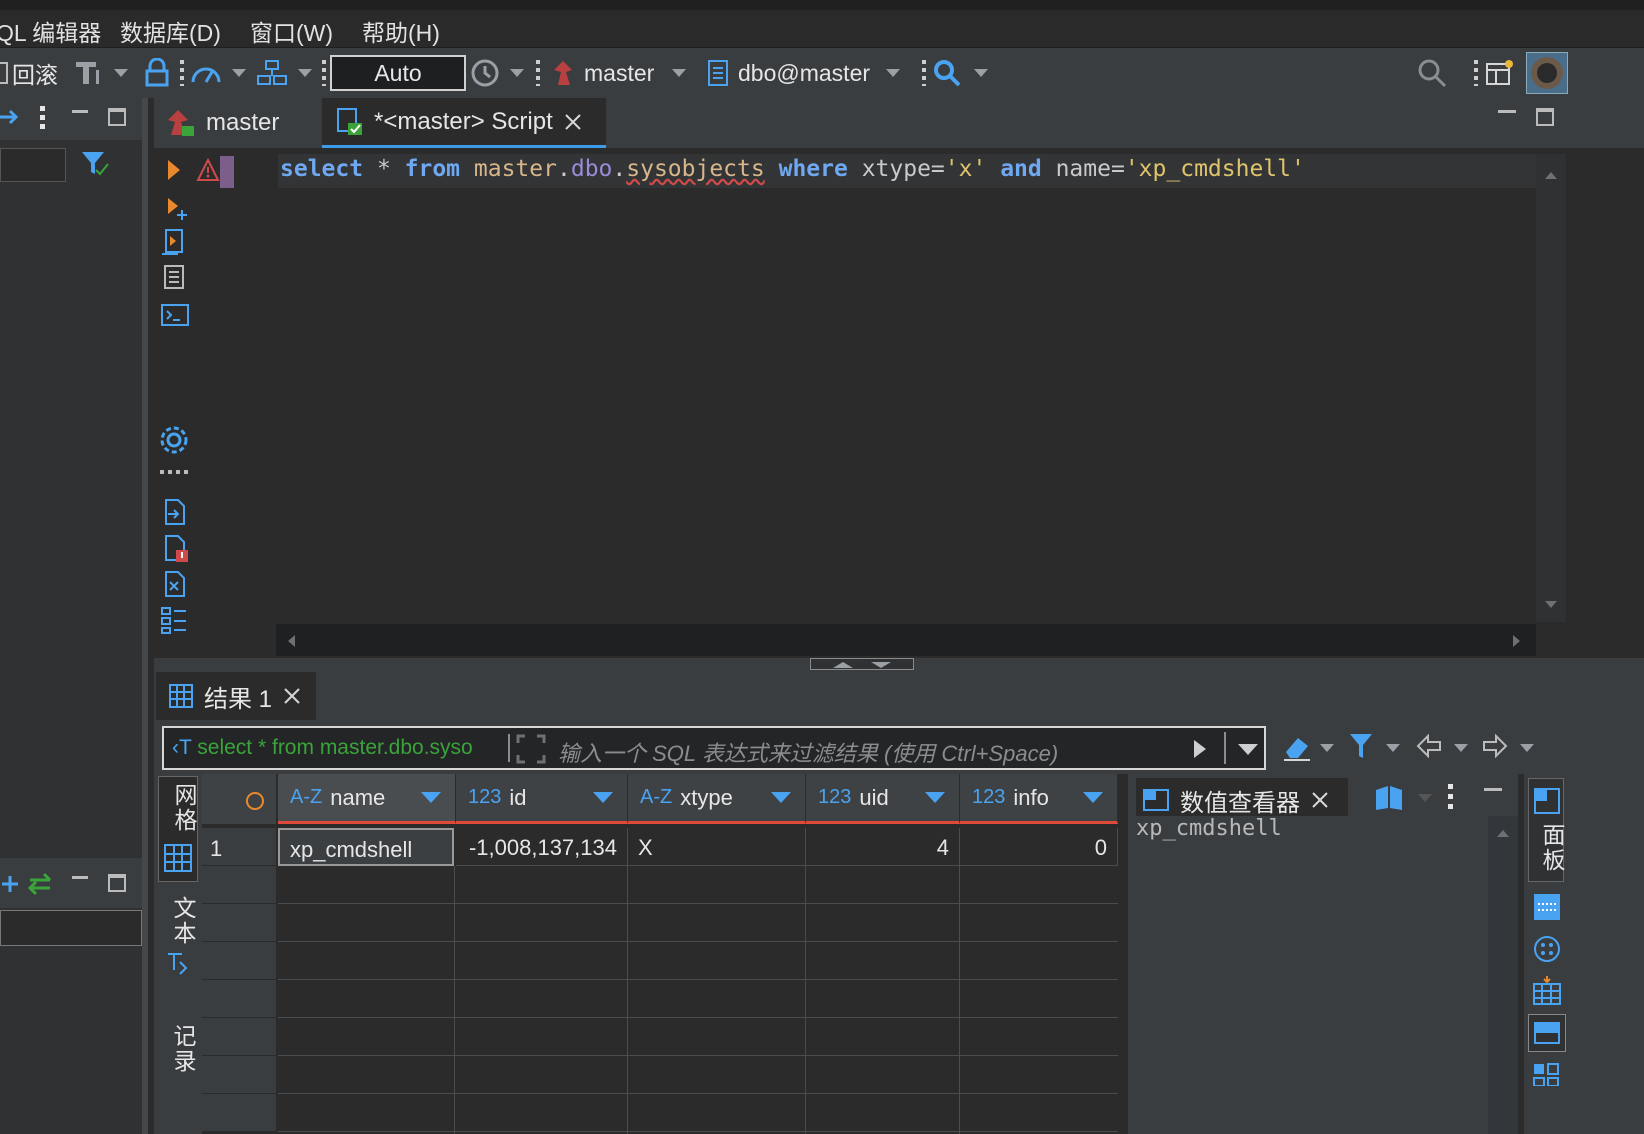  I want to click on find-button, so click(960, 73).